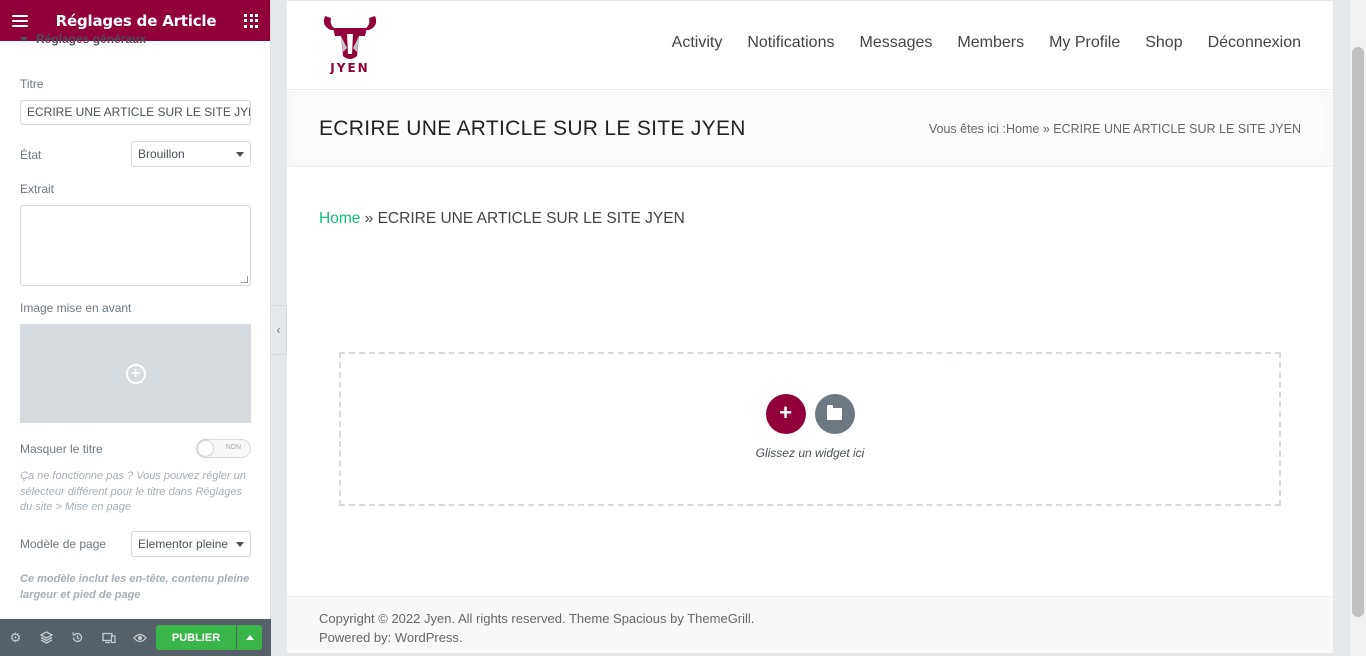 The image size is (1366, 656). What do you see at coordinates (37, 189) in the screenshot?
I see `excerpt-label: Extrait` at bounding box center [37, 189].